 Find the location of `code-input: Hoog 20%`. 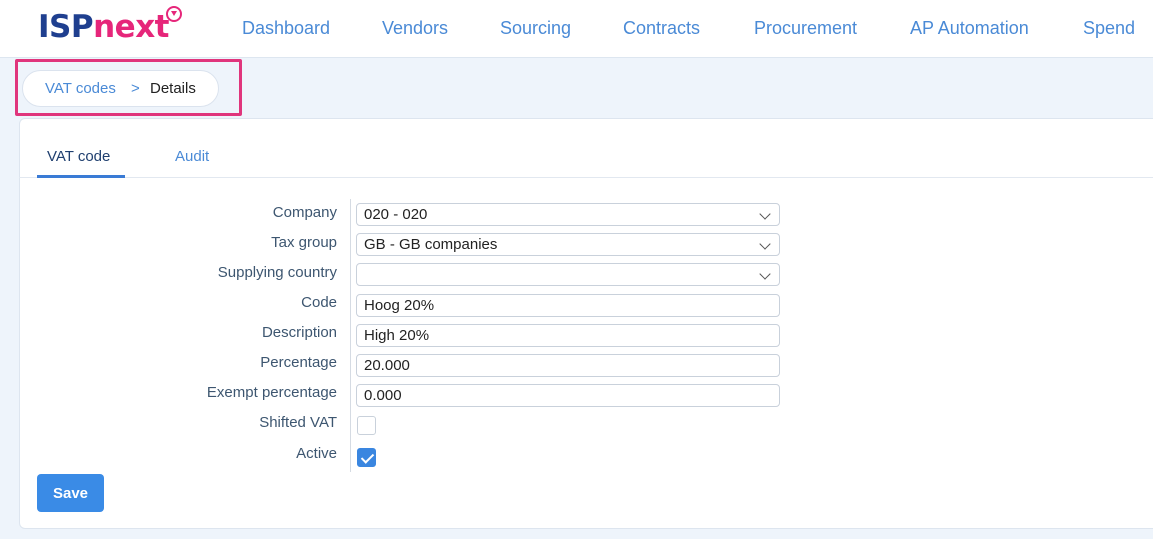

code-input: Hoog 20% is located at coordinates (568, 305).